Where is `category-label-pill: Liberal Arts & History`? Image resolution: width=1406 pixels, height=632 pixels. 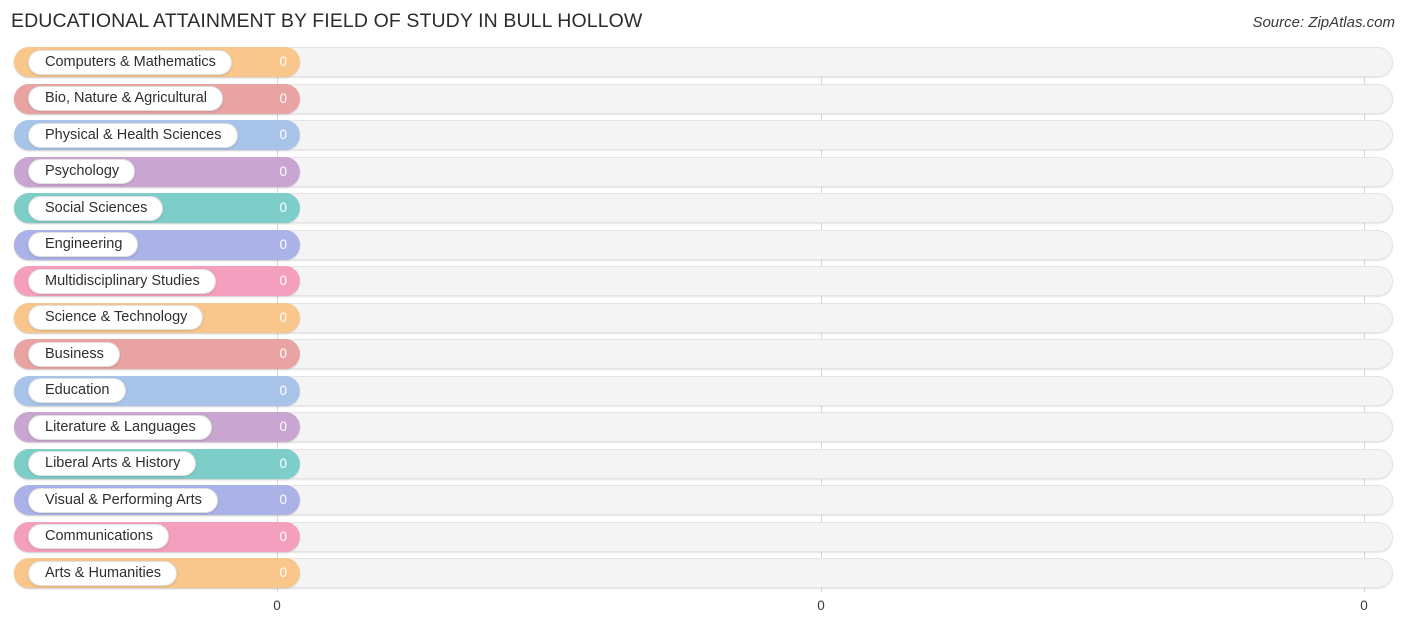
category-label-pill: Liberal Arts & History is located at coordinates (112, 463).